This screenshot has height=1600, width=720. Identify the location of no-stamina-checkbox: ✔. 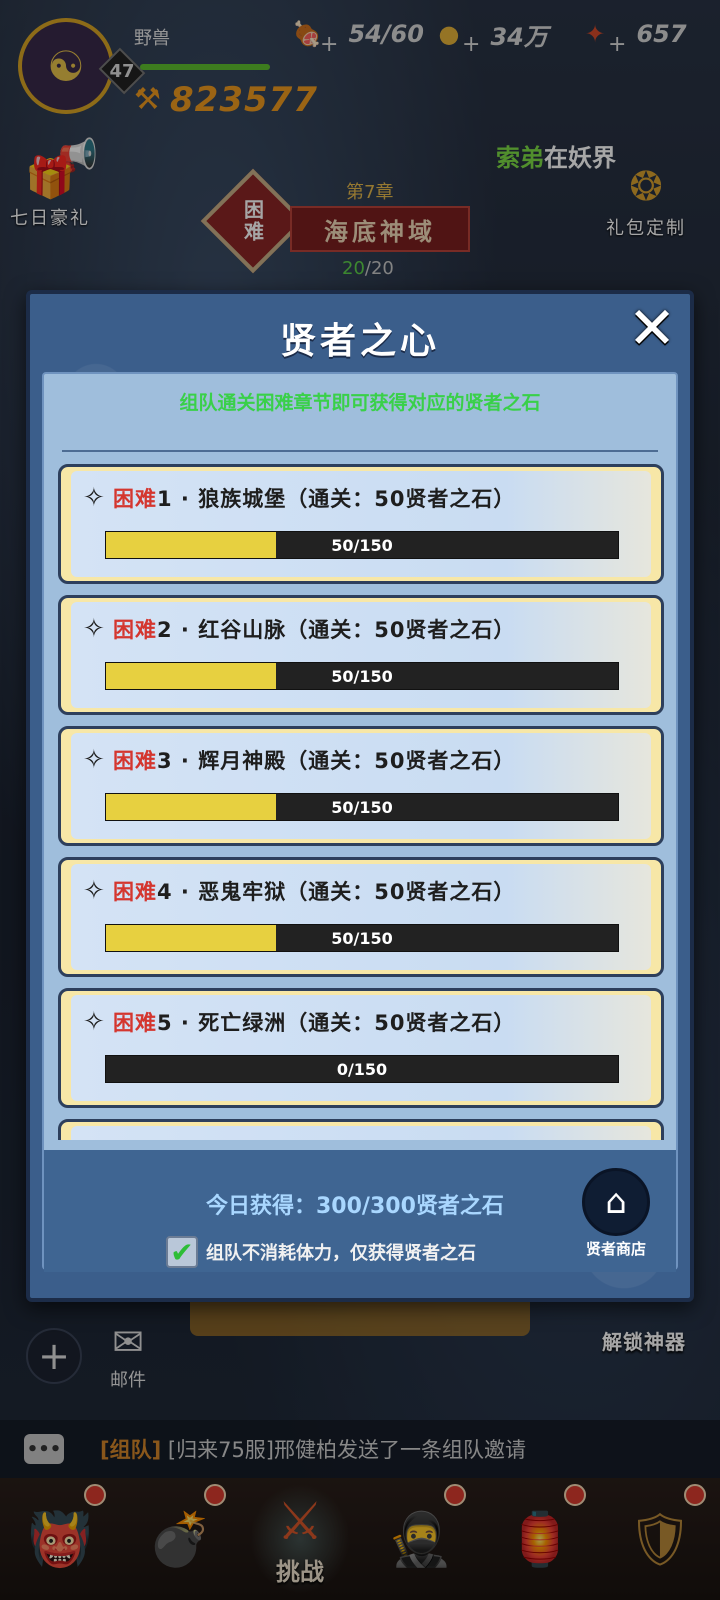
(182, 1252).